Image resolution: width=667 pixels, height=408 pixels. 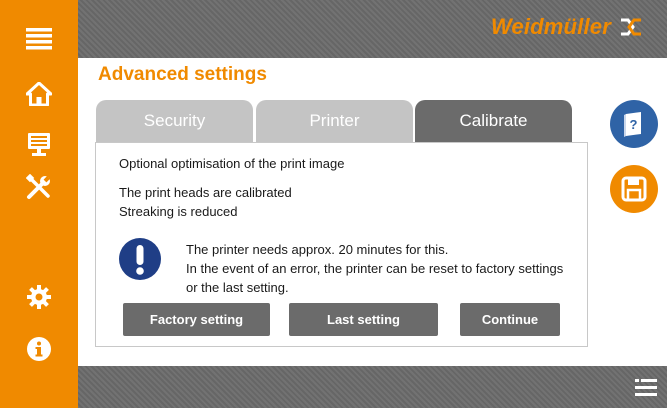 What do you see at coordinates (196, 319) in the screenshot?
I see `factory-setting-button: Factory setting` at bounding box center [196, 319].